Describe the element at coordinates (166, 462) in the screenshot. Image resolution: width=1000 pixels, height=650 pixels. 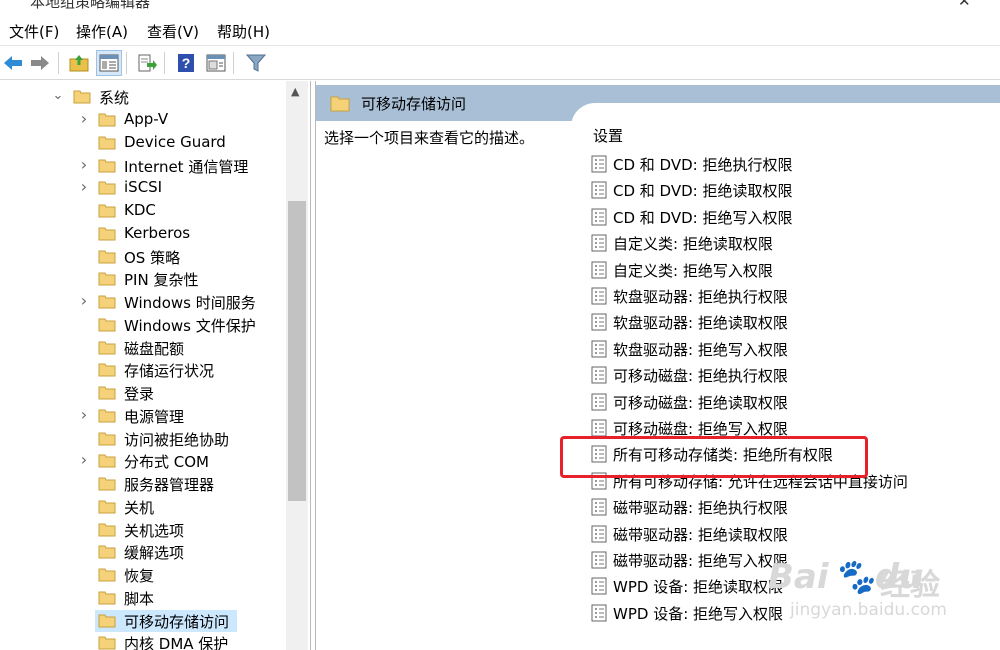
I see `tree-item-label: 分布式 COM` at that location.